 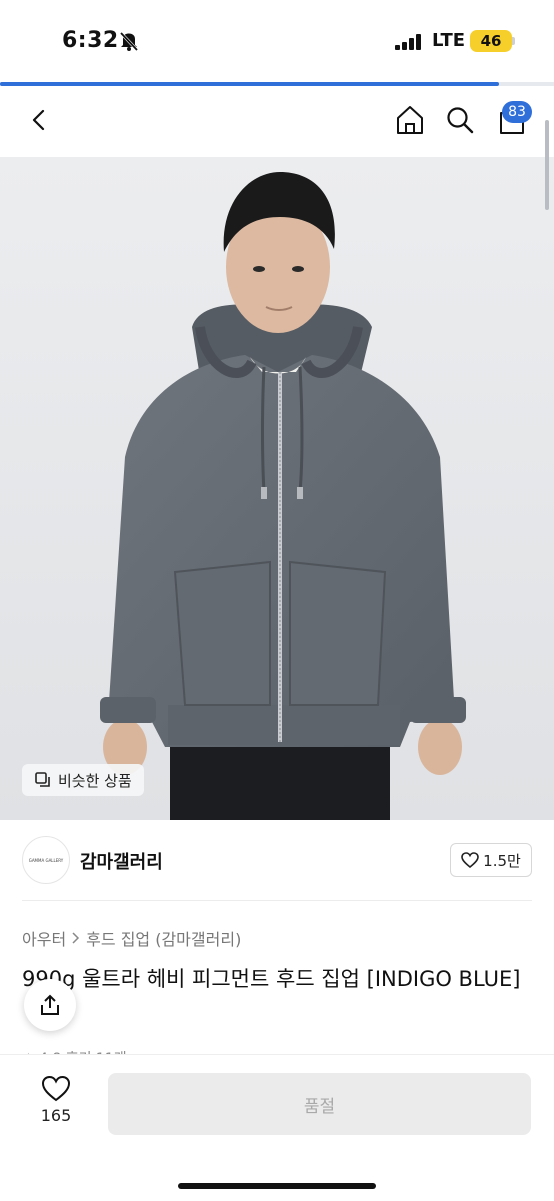 I want to click on network-type: LTE, so click(x=449, y=40).